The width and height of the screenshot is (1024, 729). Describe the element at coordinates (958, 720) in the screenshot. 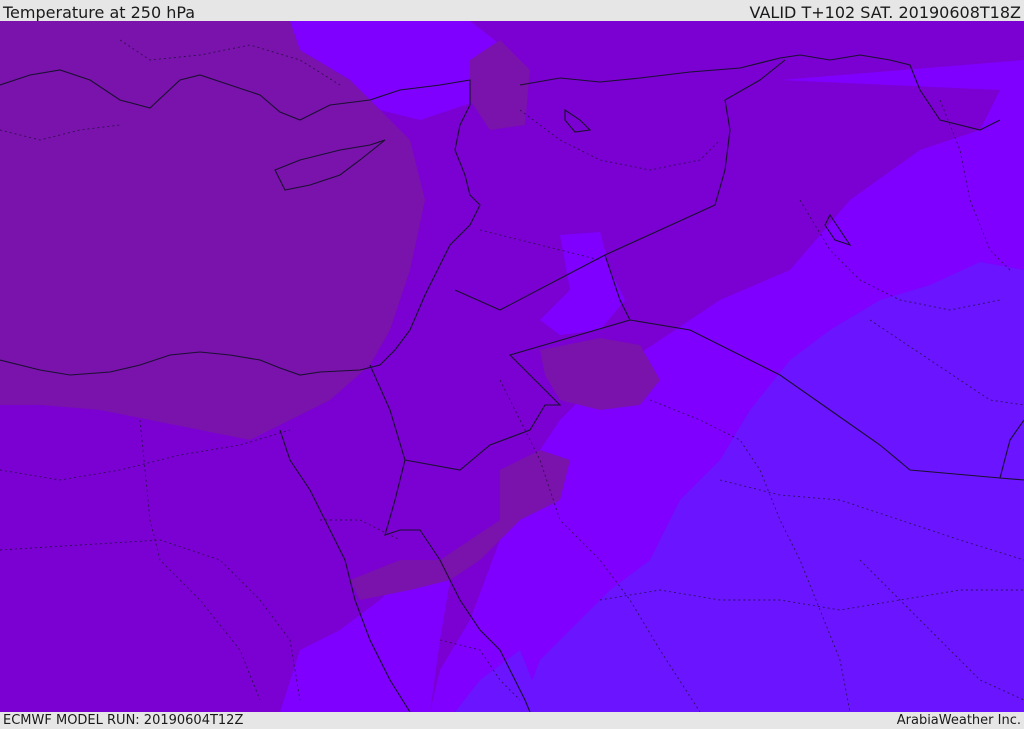

I see `provider-credit: ArabiaWeather Inc.` at that location.